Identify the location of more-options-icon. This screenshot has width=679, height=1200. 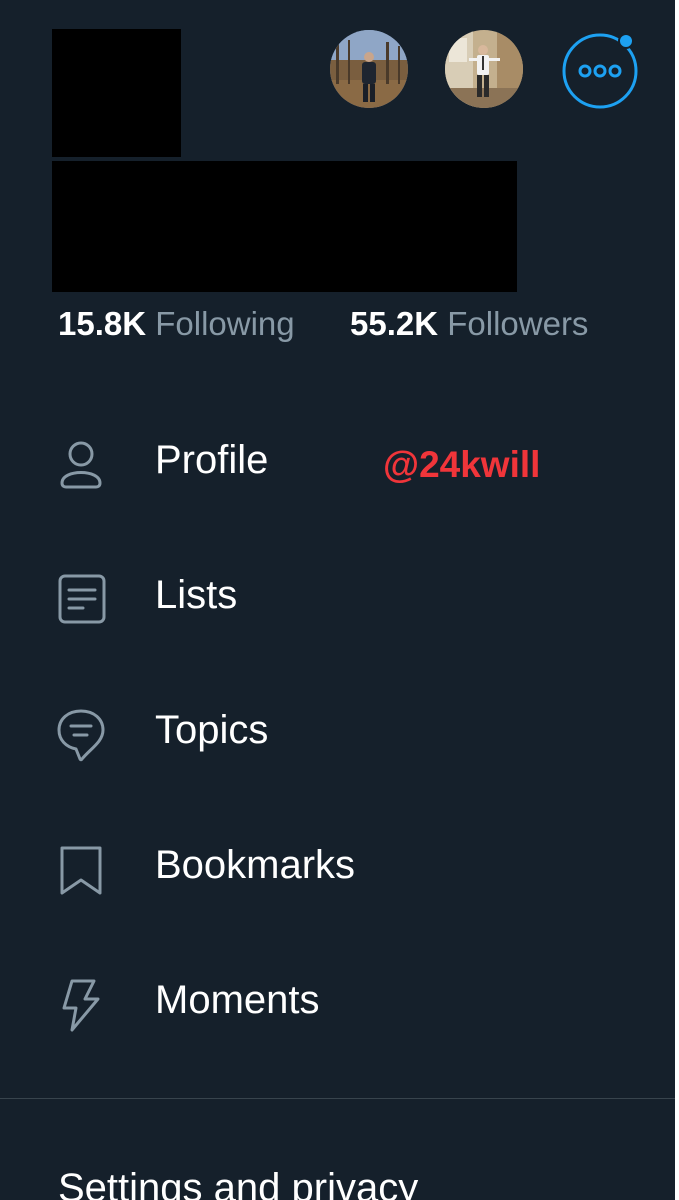
(600, 71).